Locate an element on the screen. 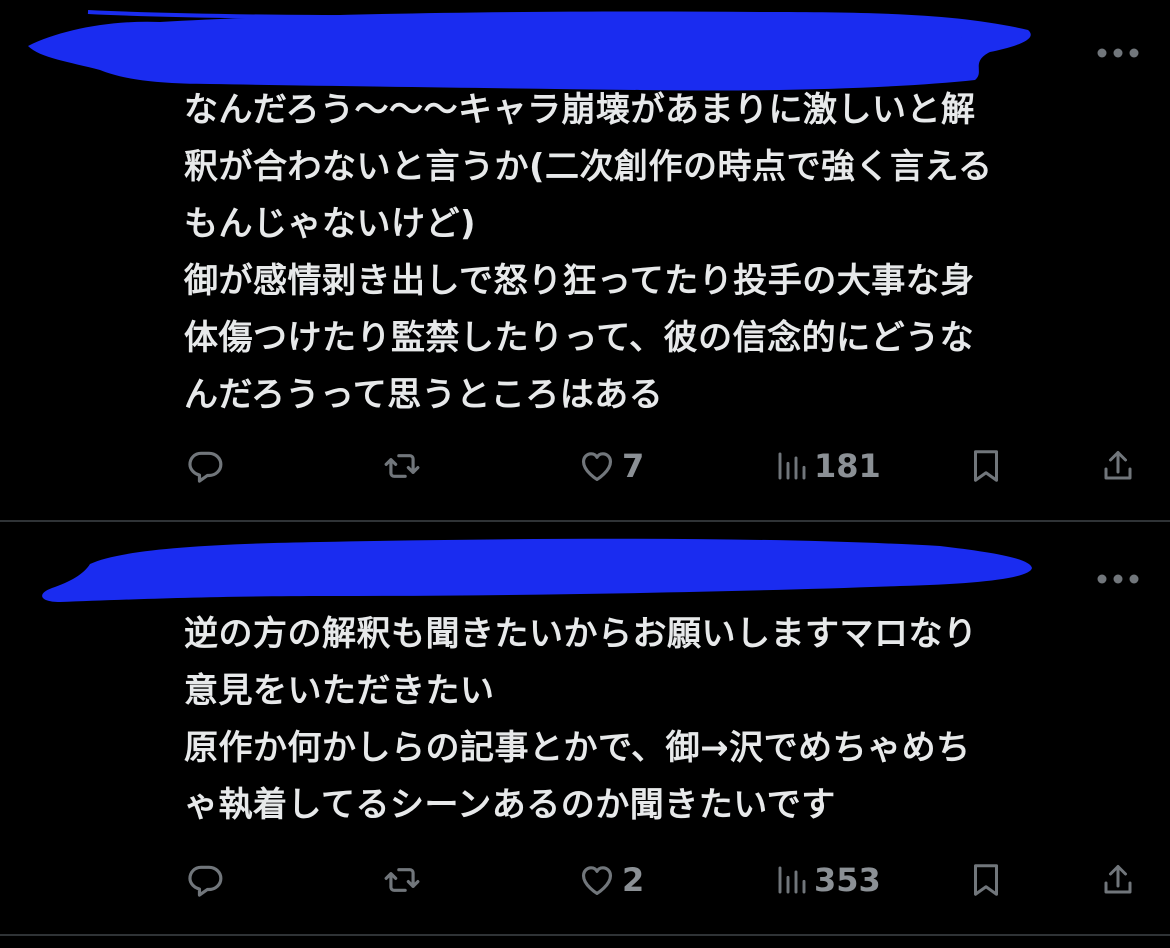  tweet-divider is located at coordinates (585, 935).